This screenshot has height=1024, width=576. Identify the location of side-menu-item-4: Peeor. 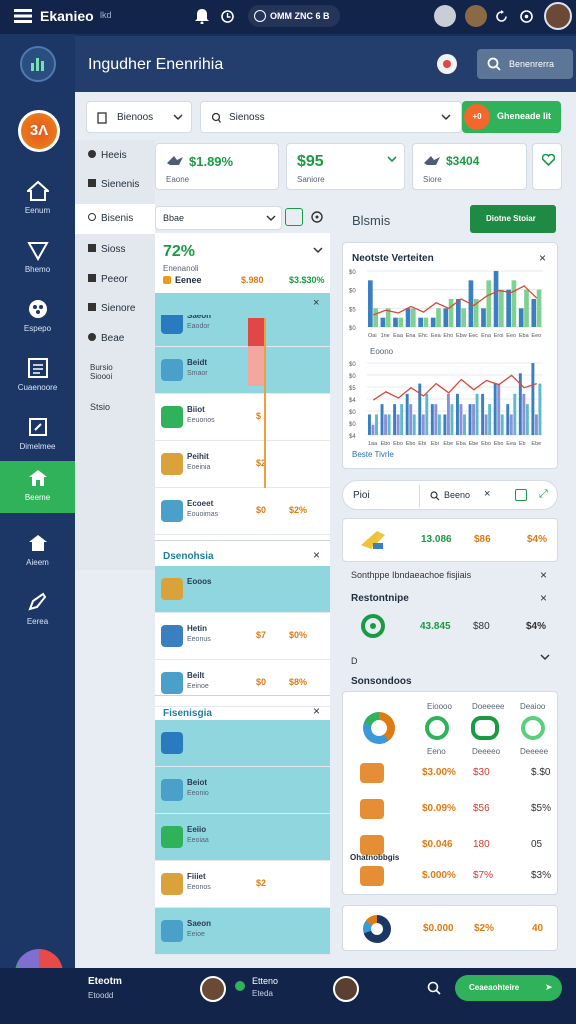
(108, 279).